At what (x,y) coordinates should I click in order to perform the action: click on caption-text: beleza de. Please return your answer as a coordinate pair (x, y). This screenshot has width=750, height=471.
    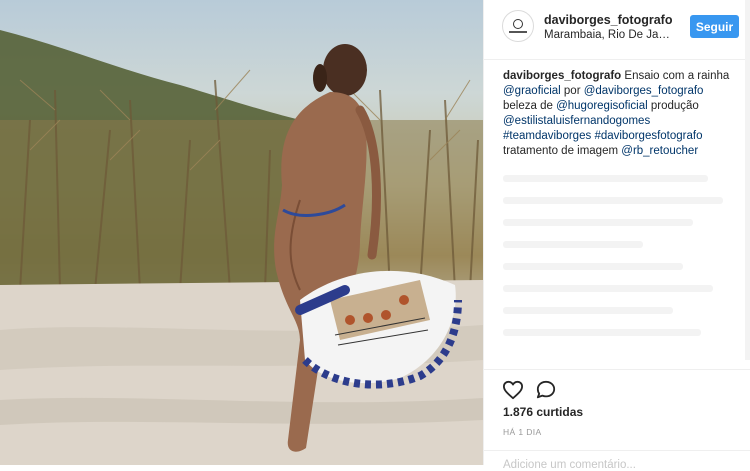
    Looking at the image, I should click on (530, 106).